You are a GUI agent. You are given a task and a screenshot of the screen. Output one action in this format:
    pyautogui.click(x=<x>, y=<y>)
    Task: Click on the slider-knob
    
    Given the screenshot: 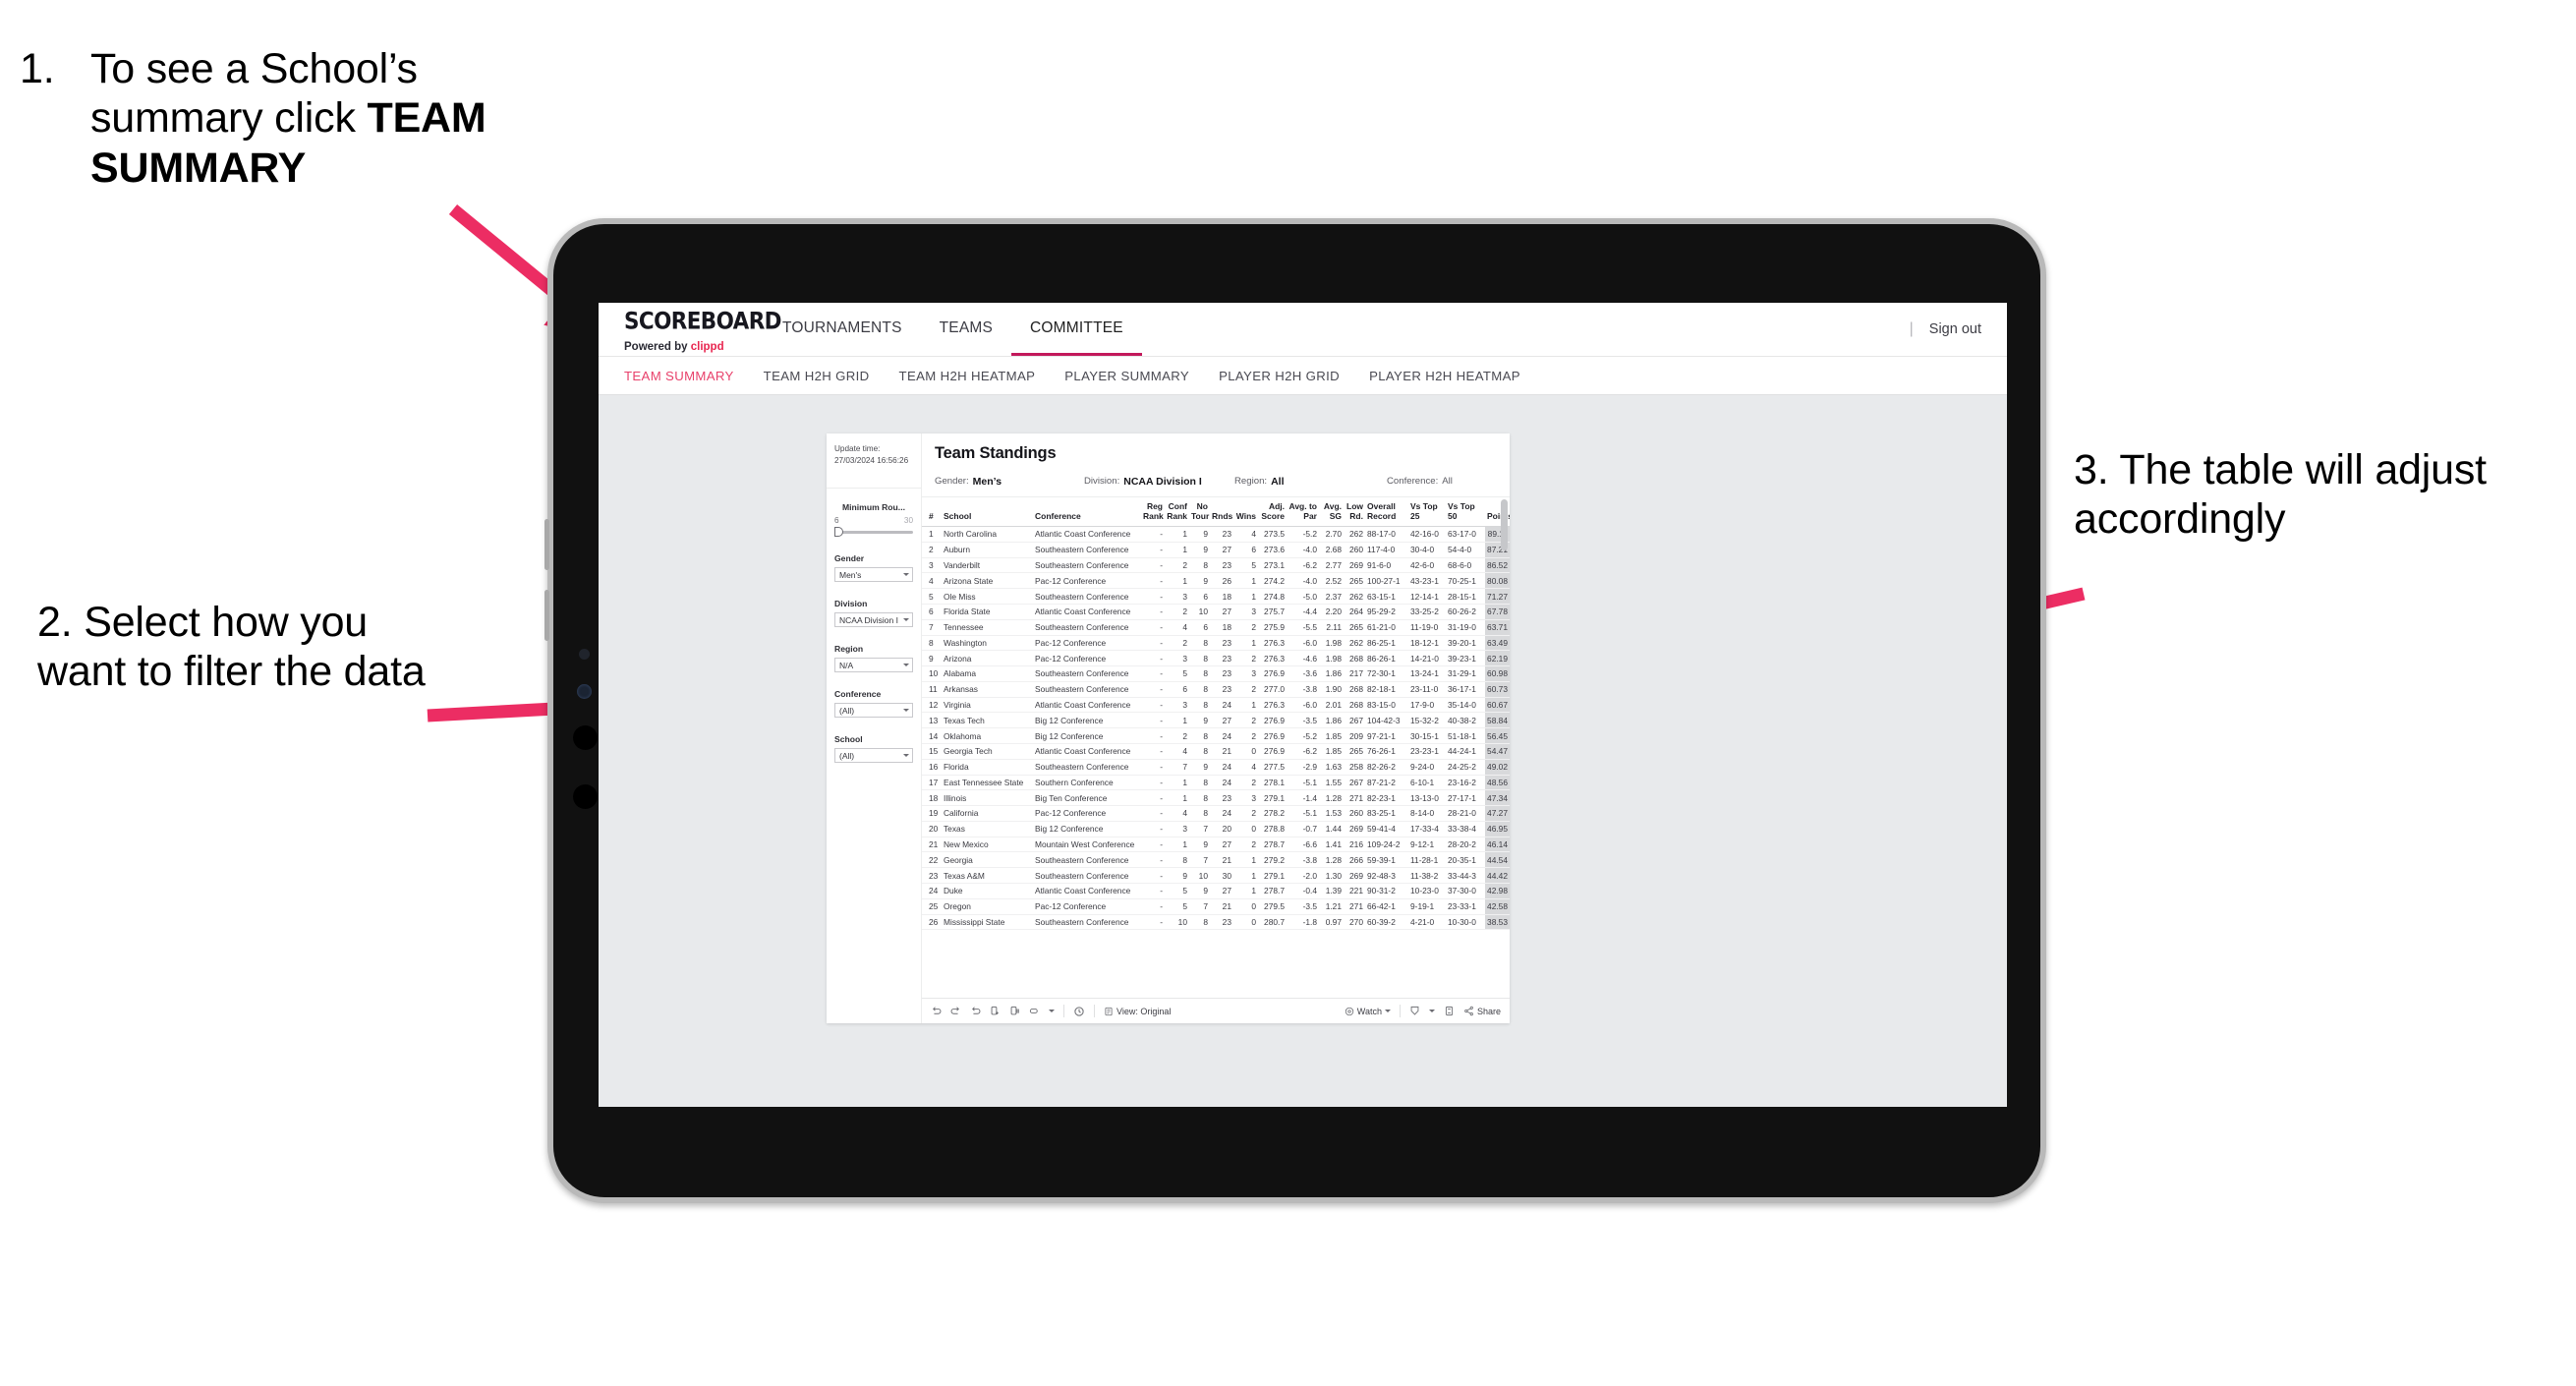 What is the action you would take?
    pyautogui.click(x=839, y=532)
    